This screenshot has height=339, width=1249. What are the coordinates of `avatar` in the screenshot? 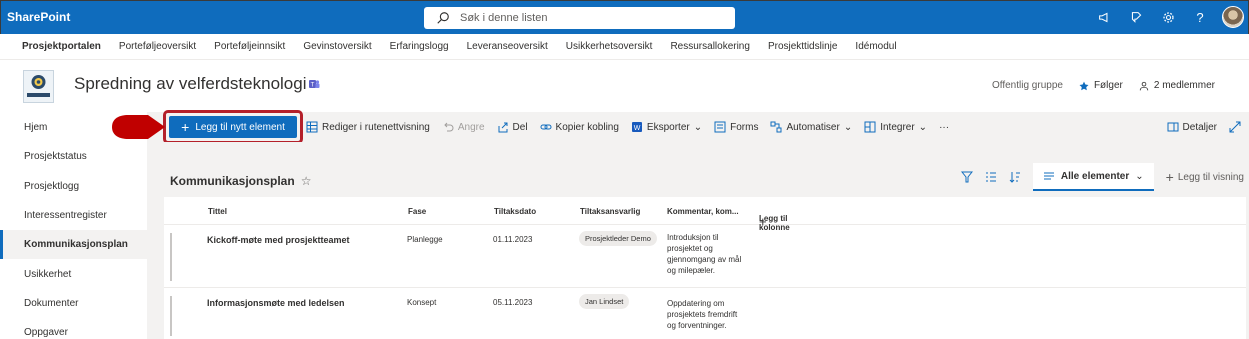 It's located at (1233, 17).